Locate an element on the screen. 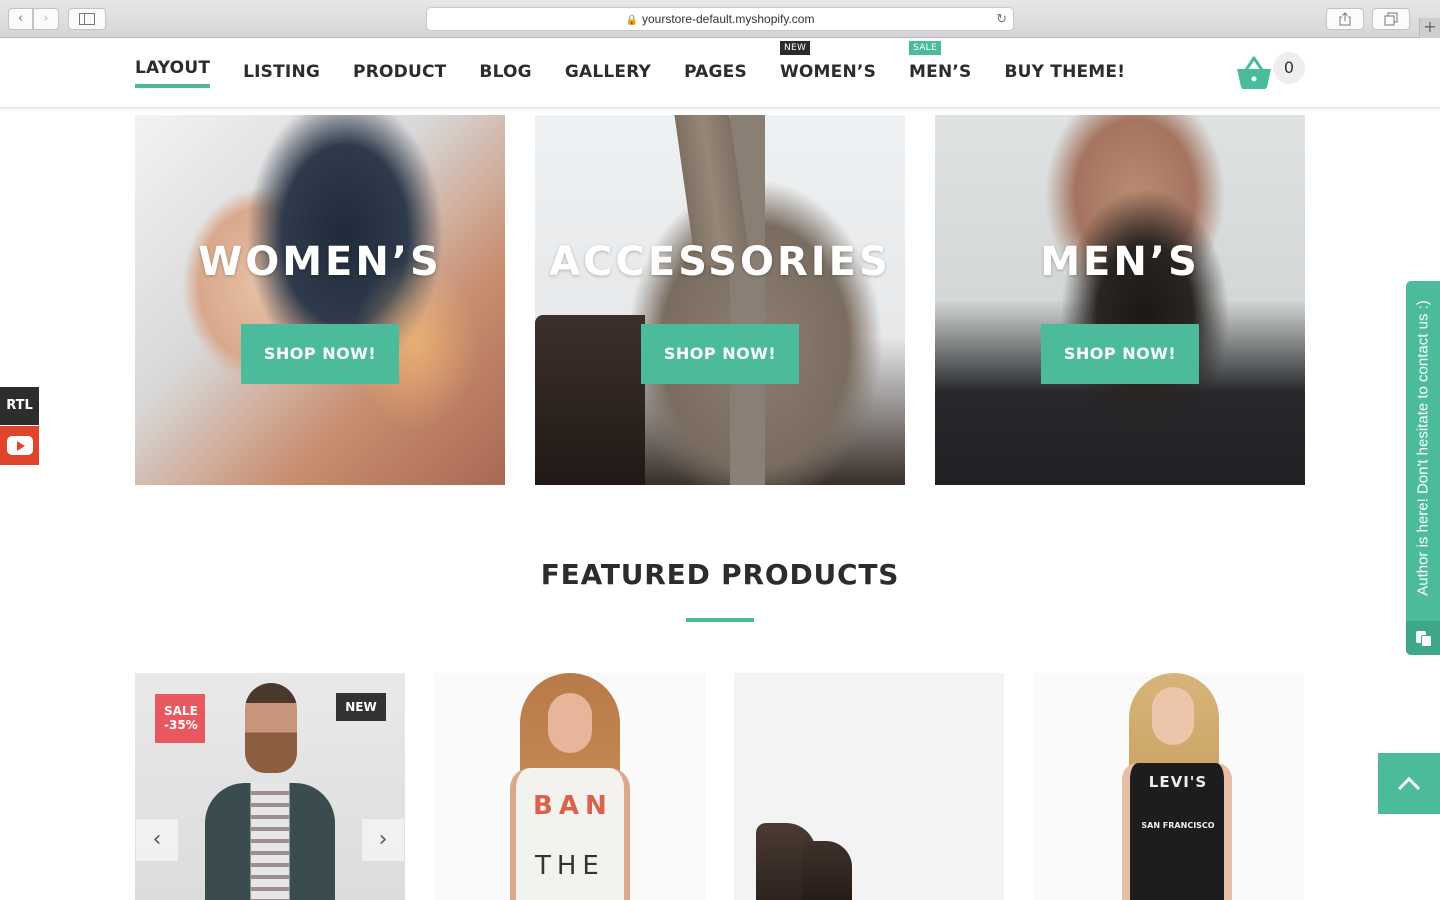  browser-toolbar: ‹ › 🔒 yourstore-default.myshopify.com ↻ + is located at coordinates (720, 19).